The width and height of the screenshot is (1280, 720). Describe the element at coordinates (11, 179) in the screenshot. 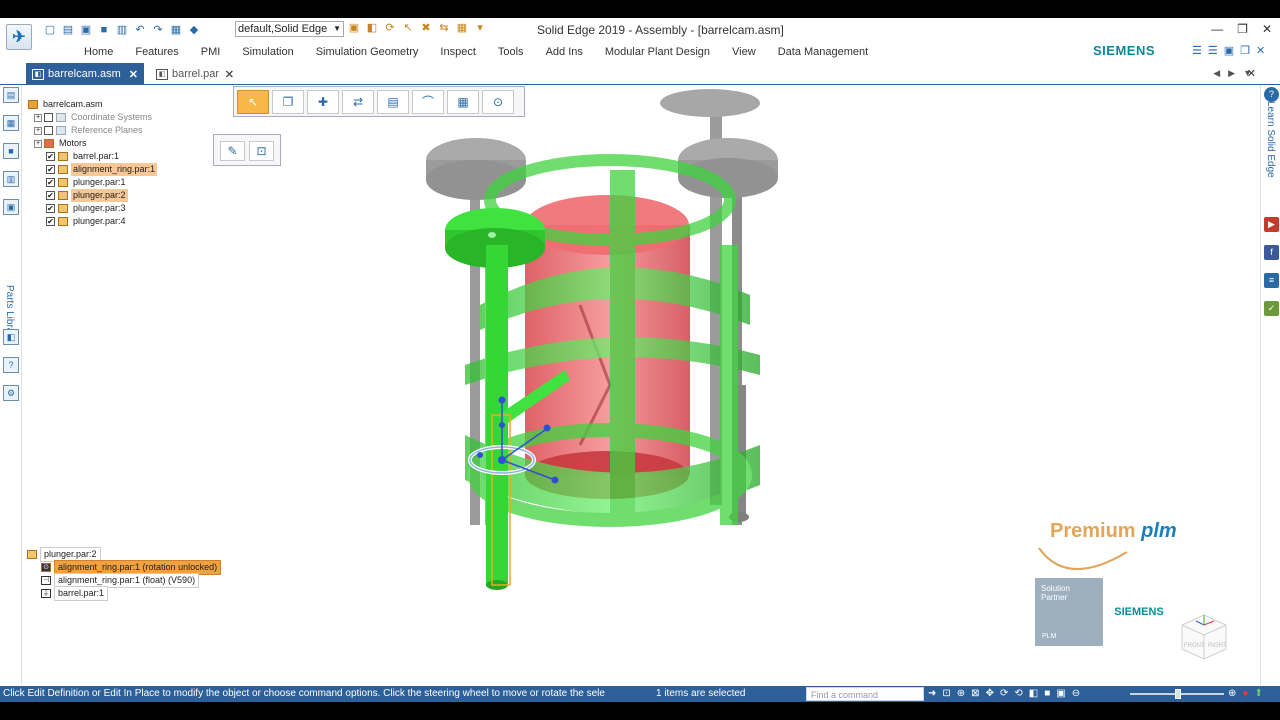

I see `features-icon: ▥` at that location.